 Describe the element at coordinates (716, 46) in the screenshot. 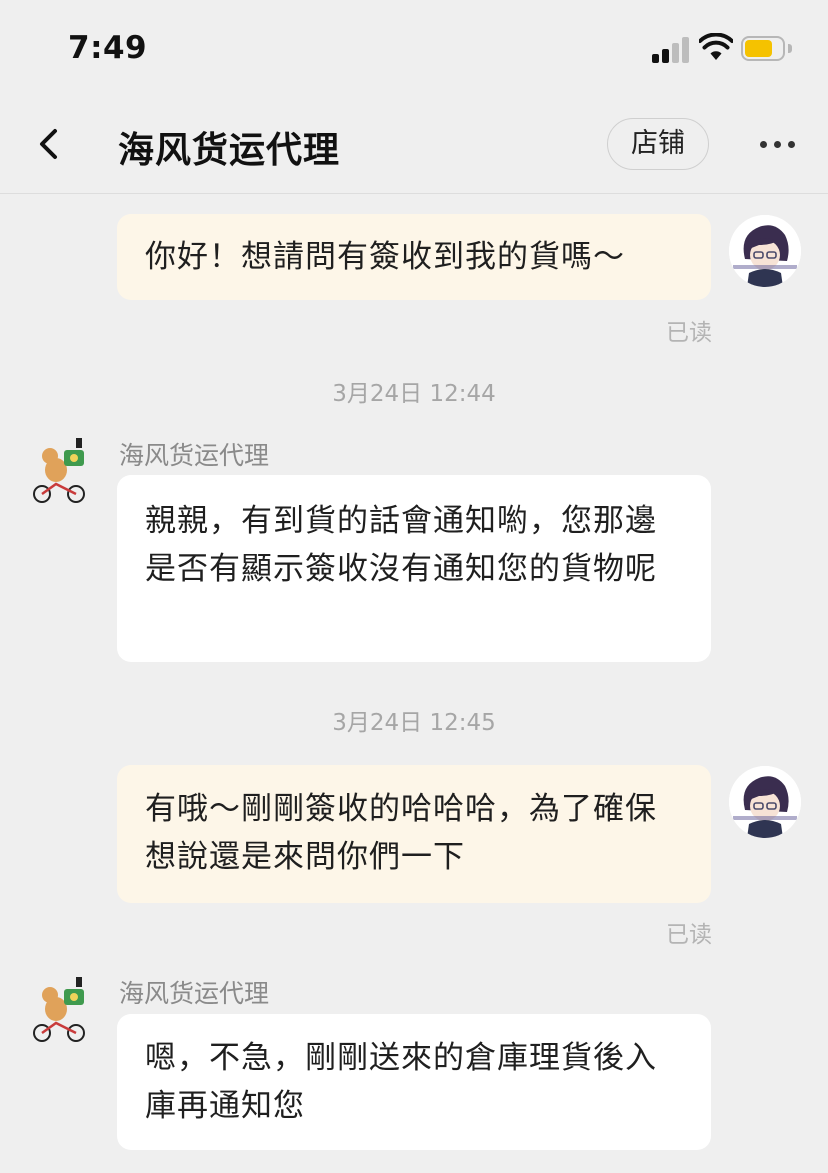

I see `wifi-icon` at that location.